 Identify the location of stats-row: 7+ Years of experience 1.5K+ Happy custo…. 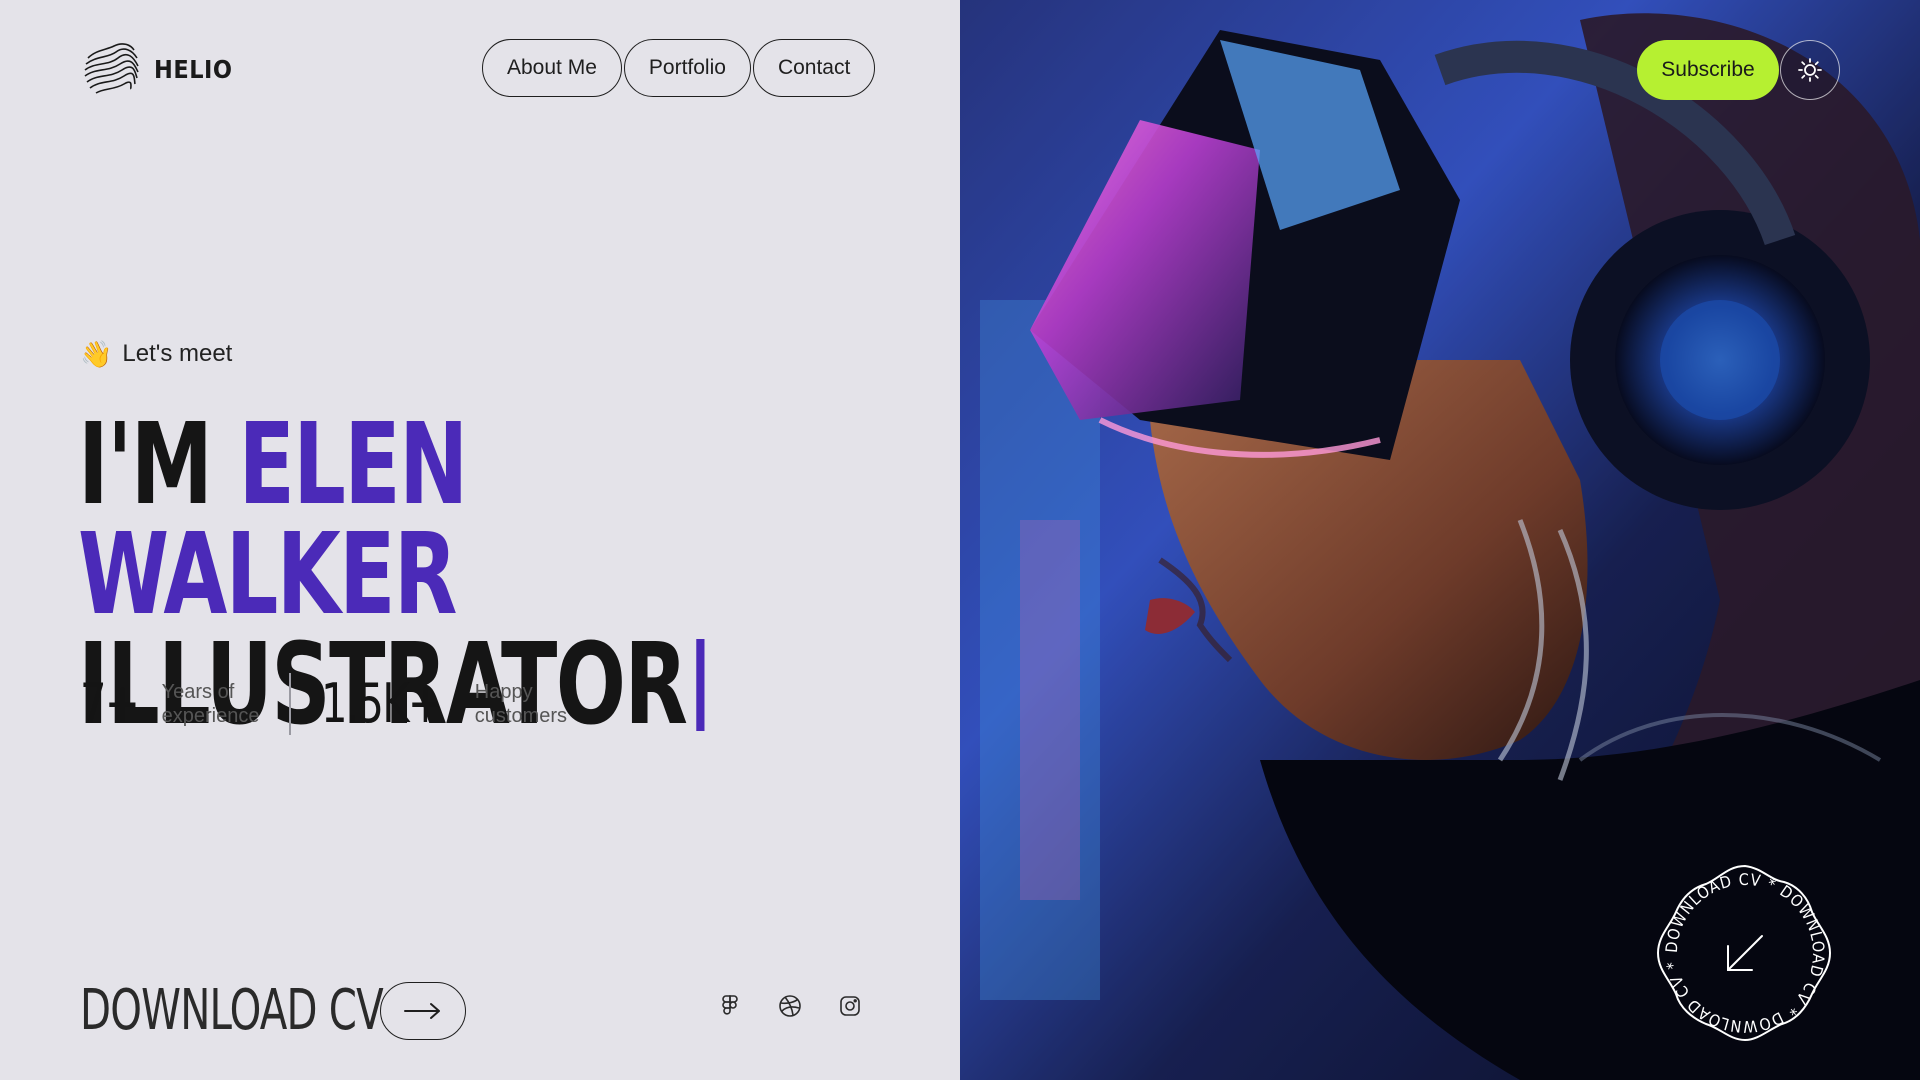
(323, 703).